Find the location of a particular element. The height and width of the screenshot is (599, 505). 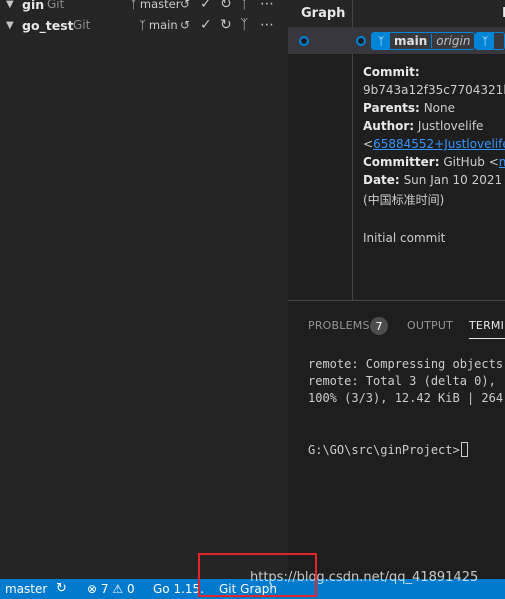

commit-node-icon is located at coordinates (304, 41).